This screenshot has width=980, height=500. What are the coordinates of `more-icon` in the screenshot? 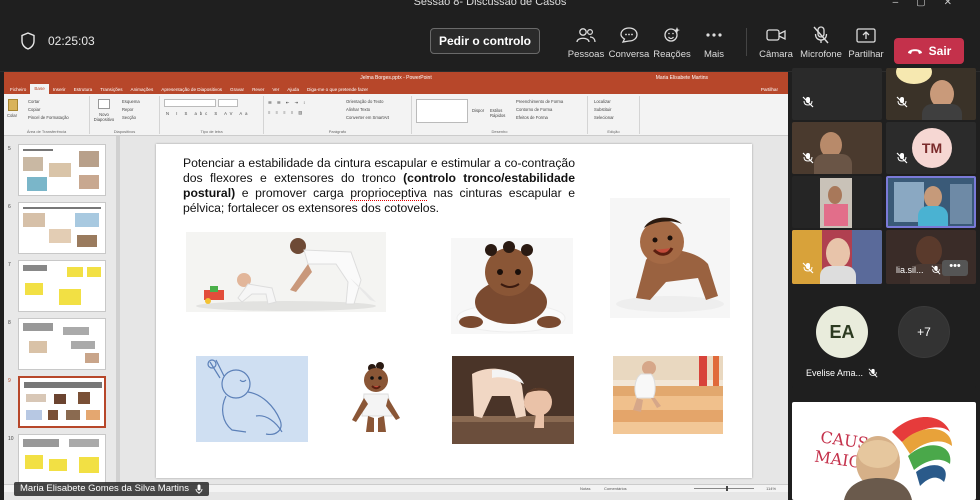 It's located at (714, 35).